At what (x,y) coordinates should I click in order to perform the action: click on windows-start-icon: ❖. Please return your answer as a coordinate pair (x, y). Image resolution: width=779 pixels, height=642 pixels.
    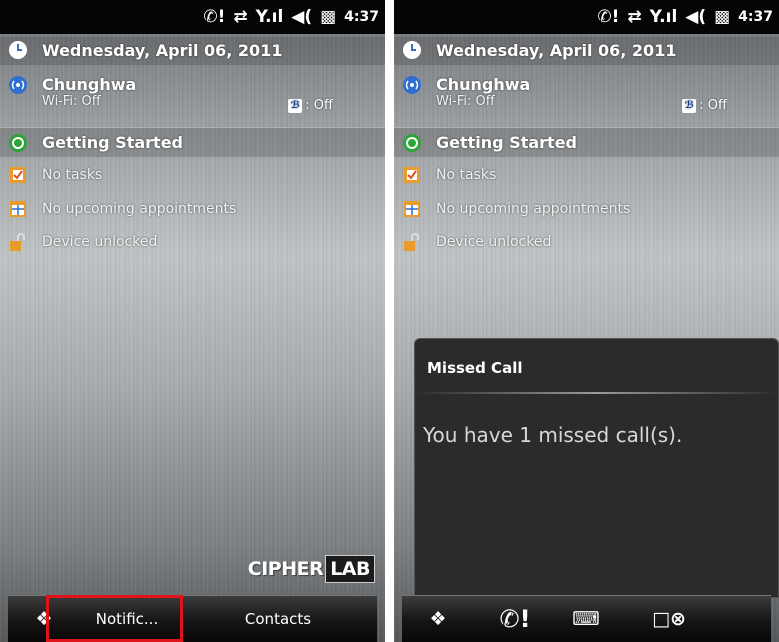
    Looking at the image, I should click on (438, 619).